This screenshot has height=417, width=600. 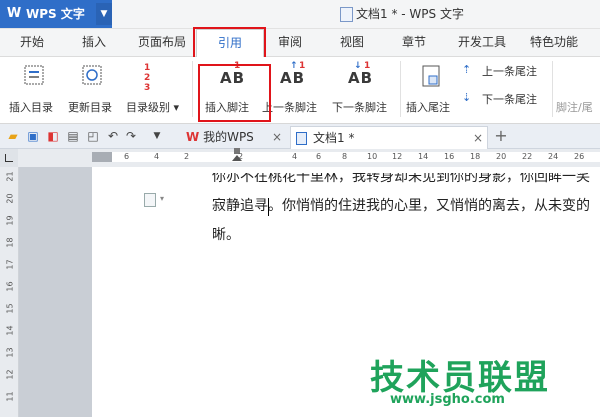 I want to click on title-bar: W WPS 文字 ▼ 文档1 * - WPS 文字, so click(x=300, y=14).